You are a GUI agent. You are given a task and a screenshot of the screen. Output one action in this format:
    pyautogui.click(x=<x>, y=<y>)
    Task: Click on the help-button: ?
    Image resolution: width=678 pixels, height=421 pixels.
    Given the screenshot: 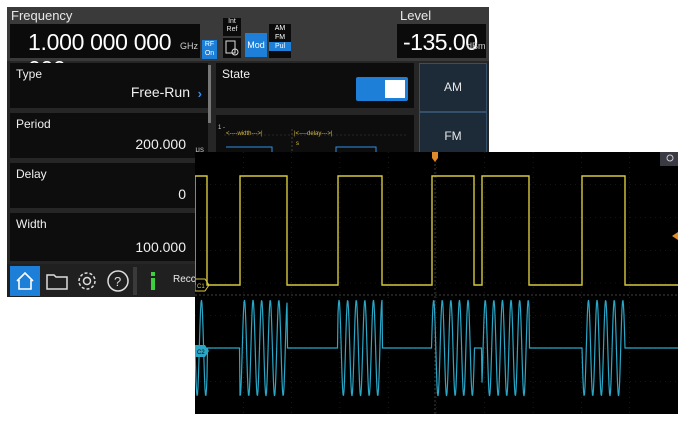 What is the action you would take?
    pyautogui.click(x=118, y=281)
    